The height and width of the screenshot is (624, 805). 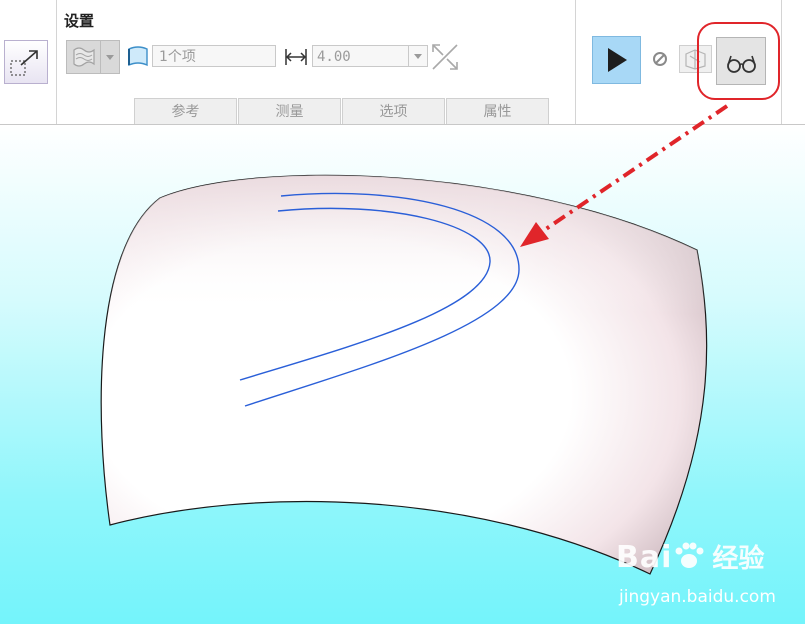 I want to click on watermark-brand: Bai, so click(x=644, y=557).